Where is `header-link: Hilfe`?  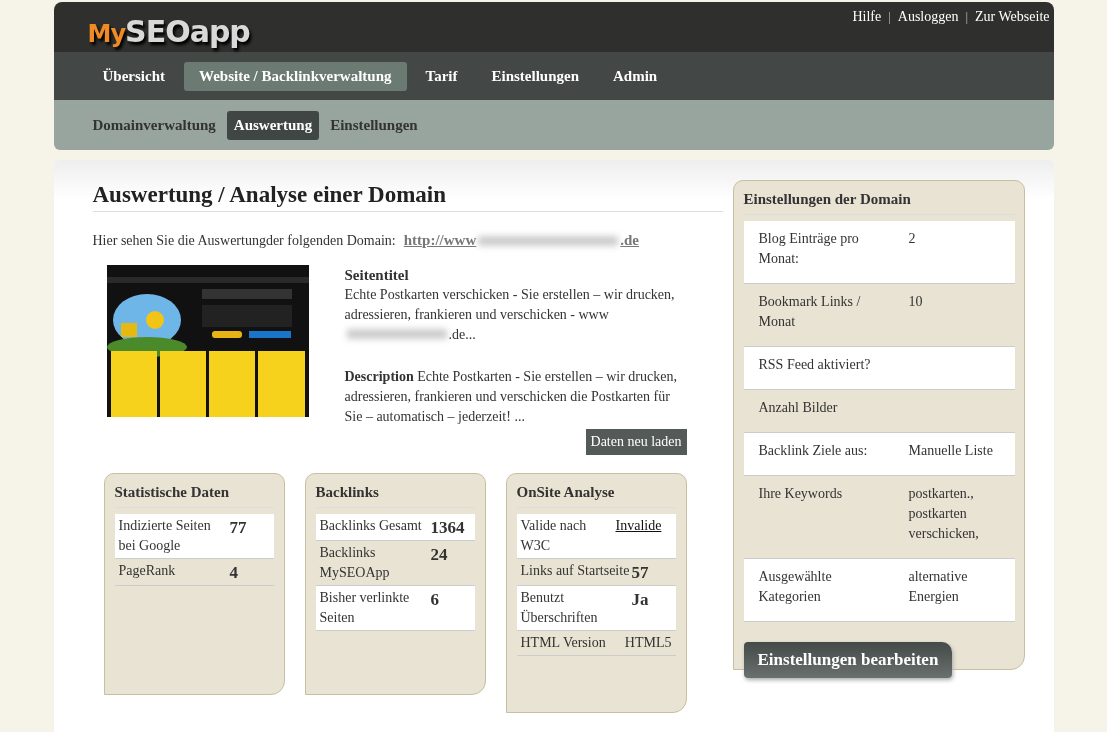
header-link: Hilfe is located at coordinates (867, 17).